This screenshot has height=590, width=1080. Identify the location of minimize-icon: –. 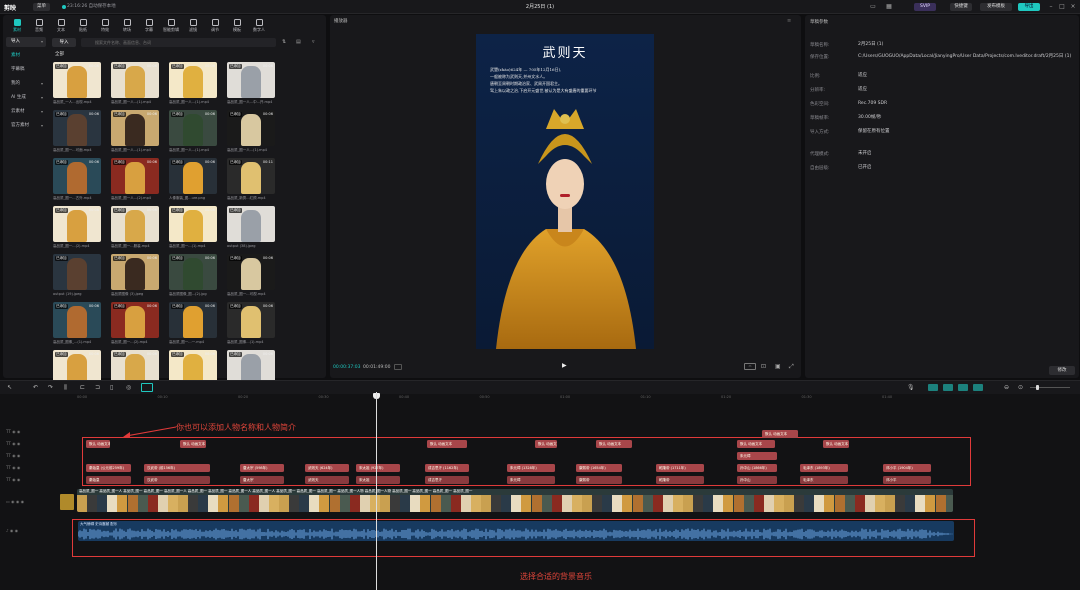
(1051, 7).